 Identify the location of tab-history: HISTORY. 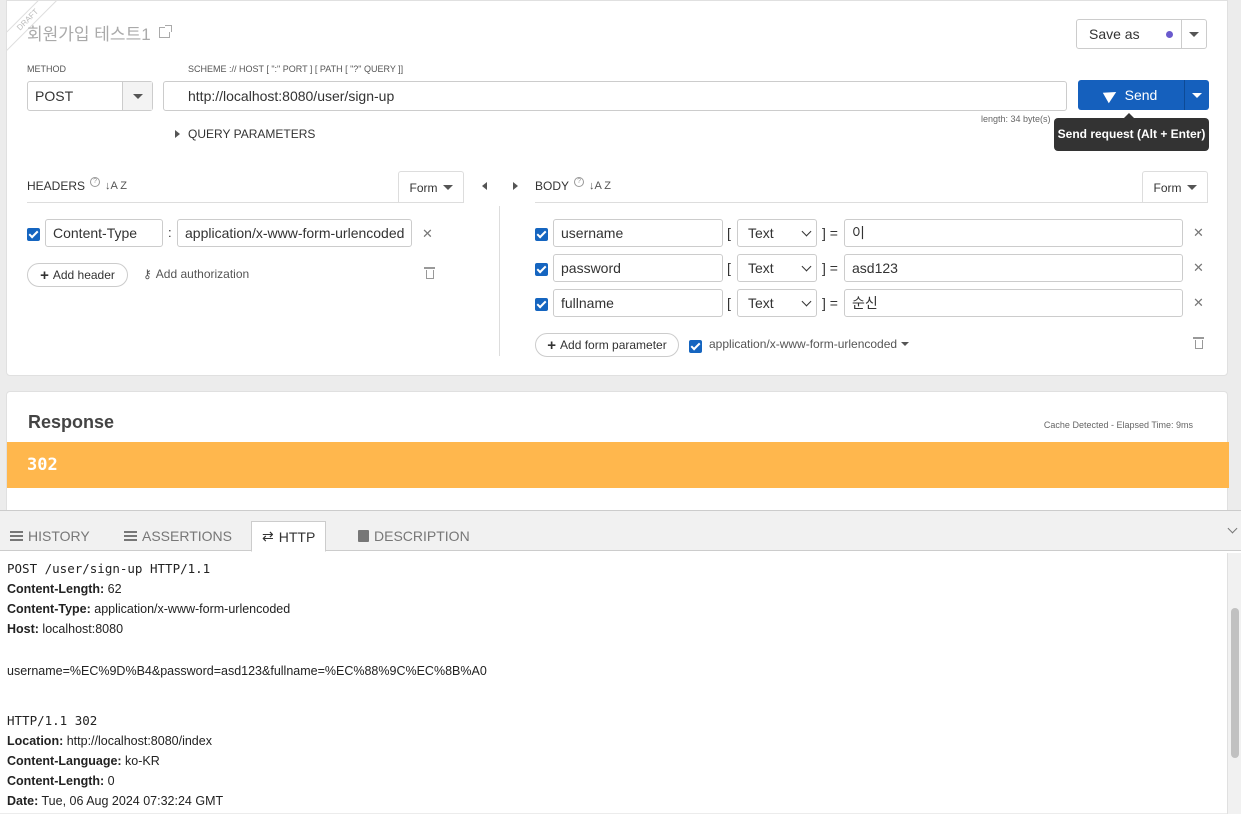
(50, 536).